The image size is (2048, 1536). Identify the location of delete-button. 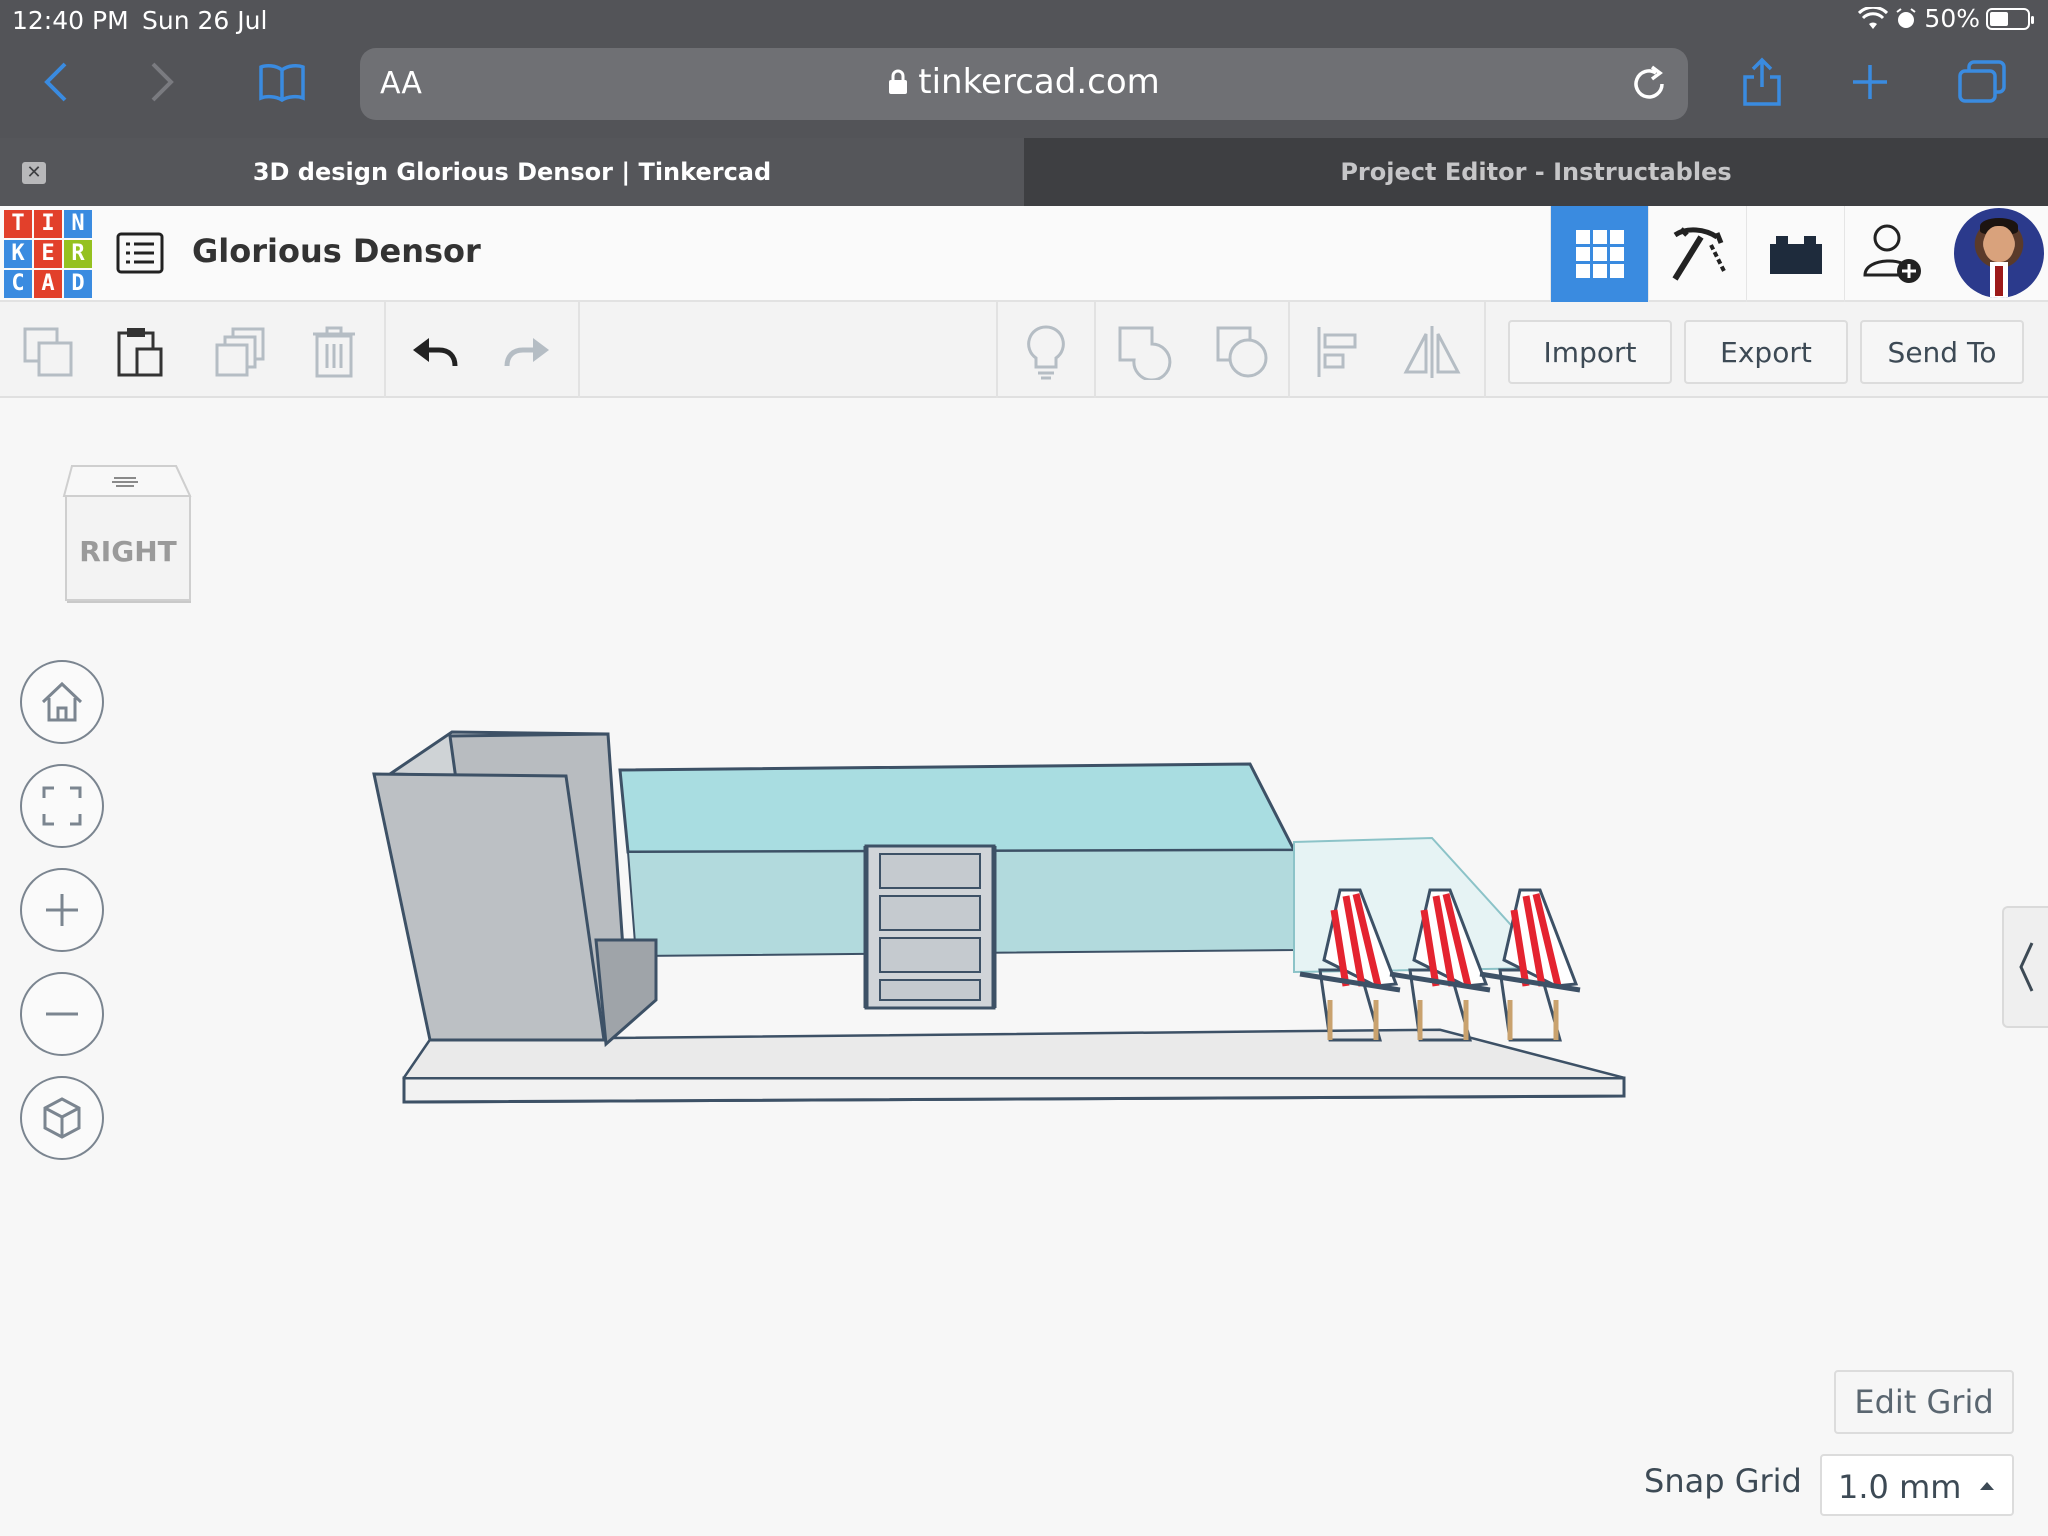
(334, 352).